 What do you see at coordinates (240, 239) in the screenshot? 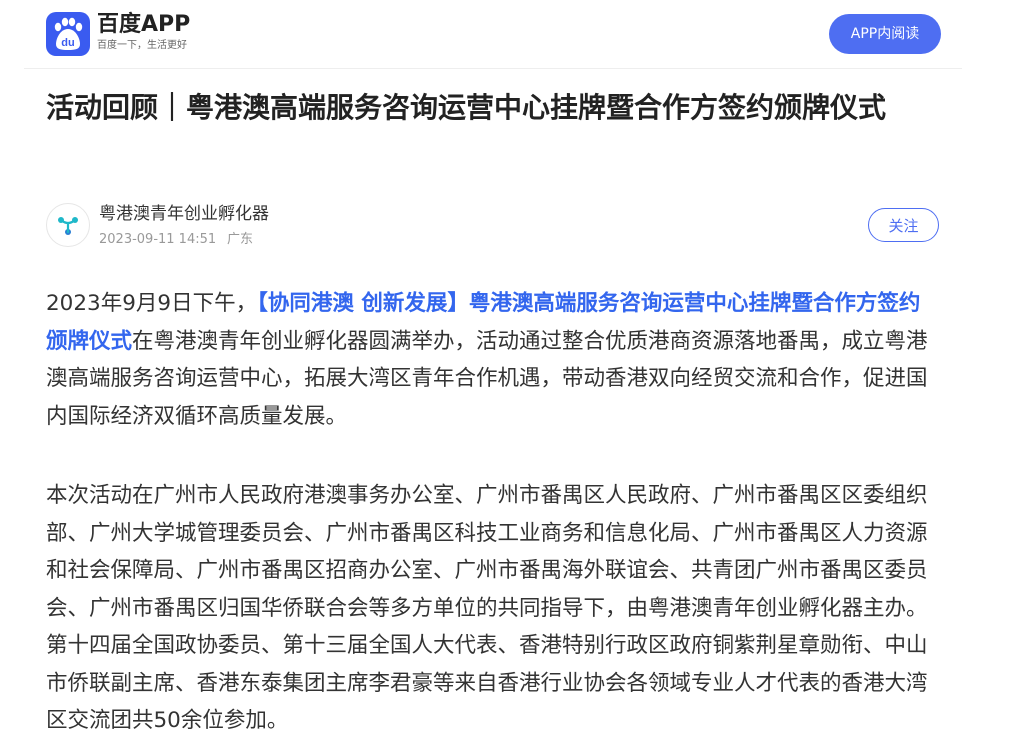
I see `publish-location: 广东` at bounding box center [240, 239].